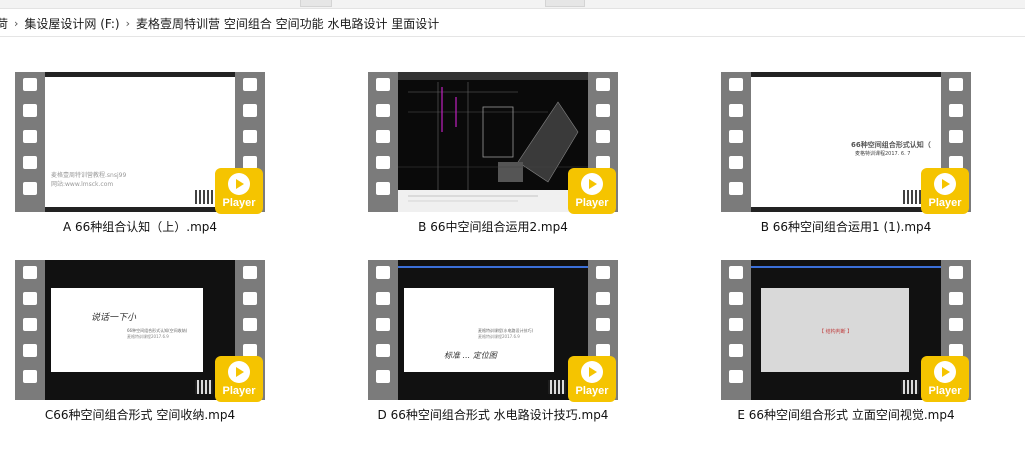  Describe the element at coordinates (493, 414) in the screenshot. I see `file-name: D 66种空间组合形式 水电路设计技巧.mp4` at that location.